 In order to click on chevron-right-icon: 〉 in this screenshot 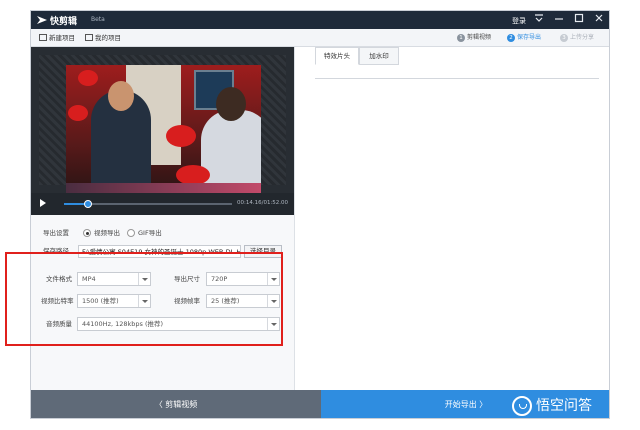, I will do `click(482, 404)`.